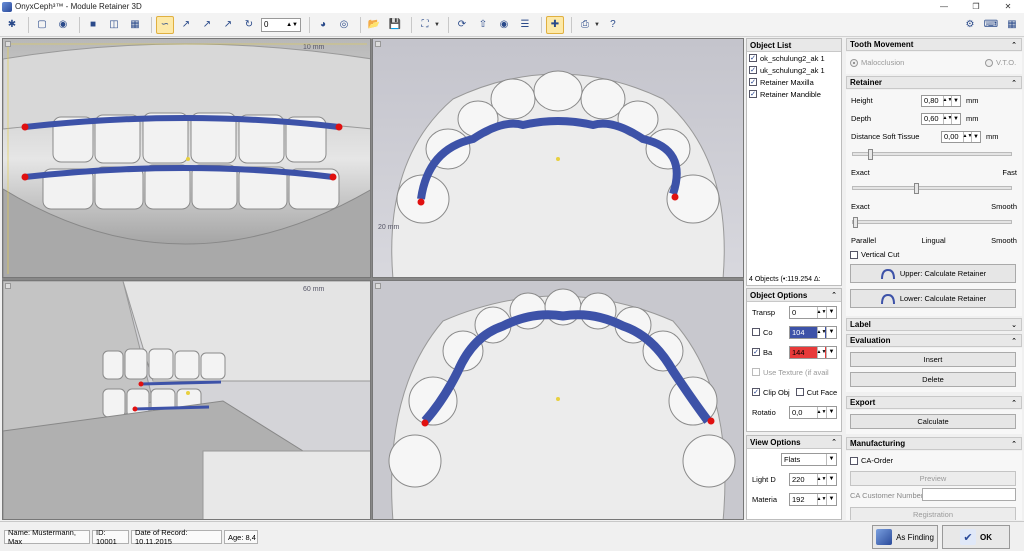 The image size is (1024, 551). I want to click on speed-slider-thumb, so click(870, 154).